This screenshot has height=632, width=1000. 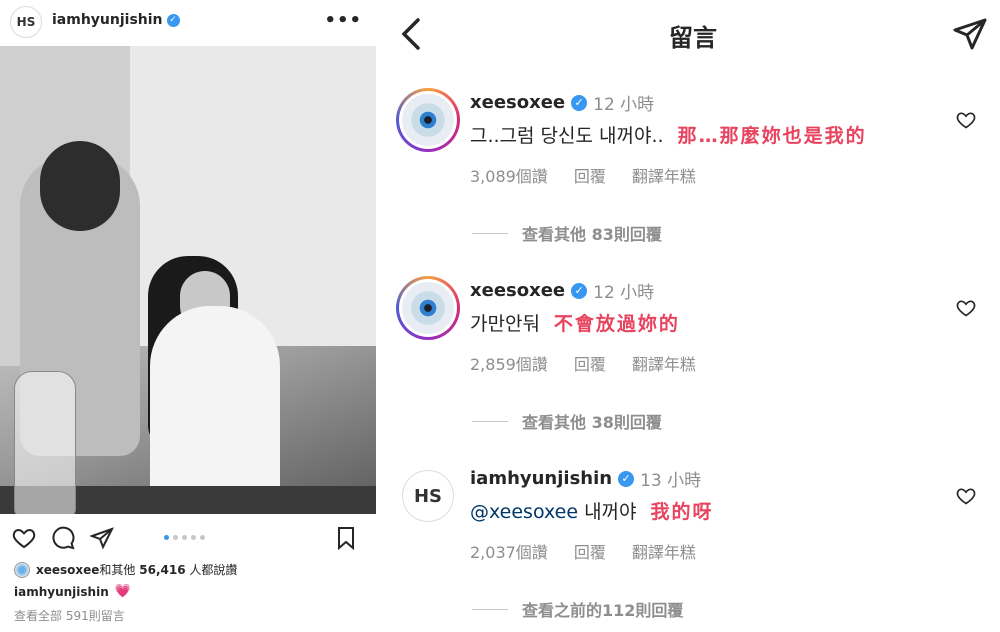 What do you see at coordinates (188, 22) in the screenshot?
I see `post-header: HS iamhyunjishin ✓ •••` at bounding box center [188, 22].